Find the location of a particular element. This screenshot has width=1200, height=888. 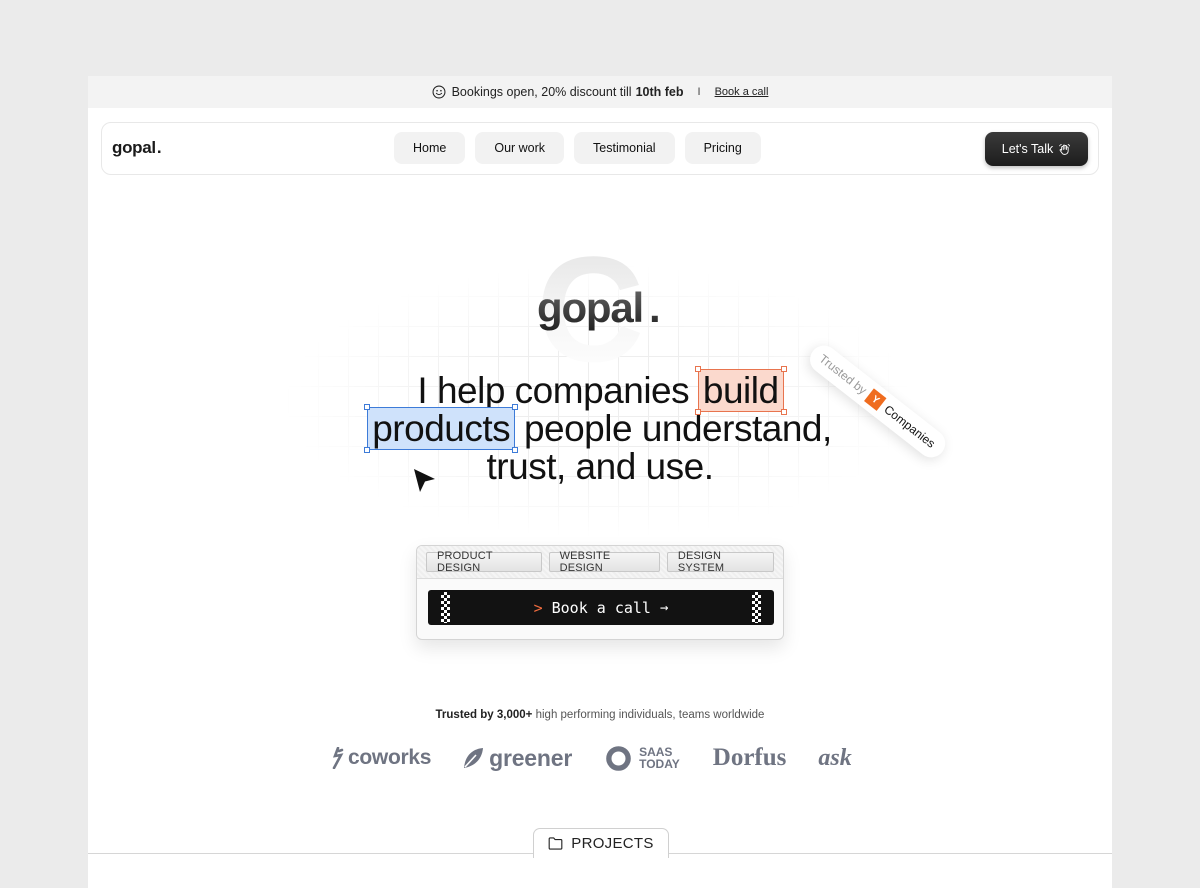

book-a-call-button: > Book a call → is located at coordinates (601, 607).